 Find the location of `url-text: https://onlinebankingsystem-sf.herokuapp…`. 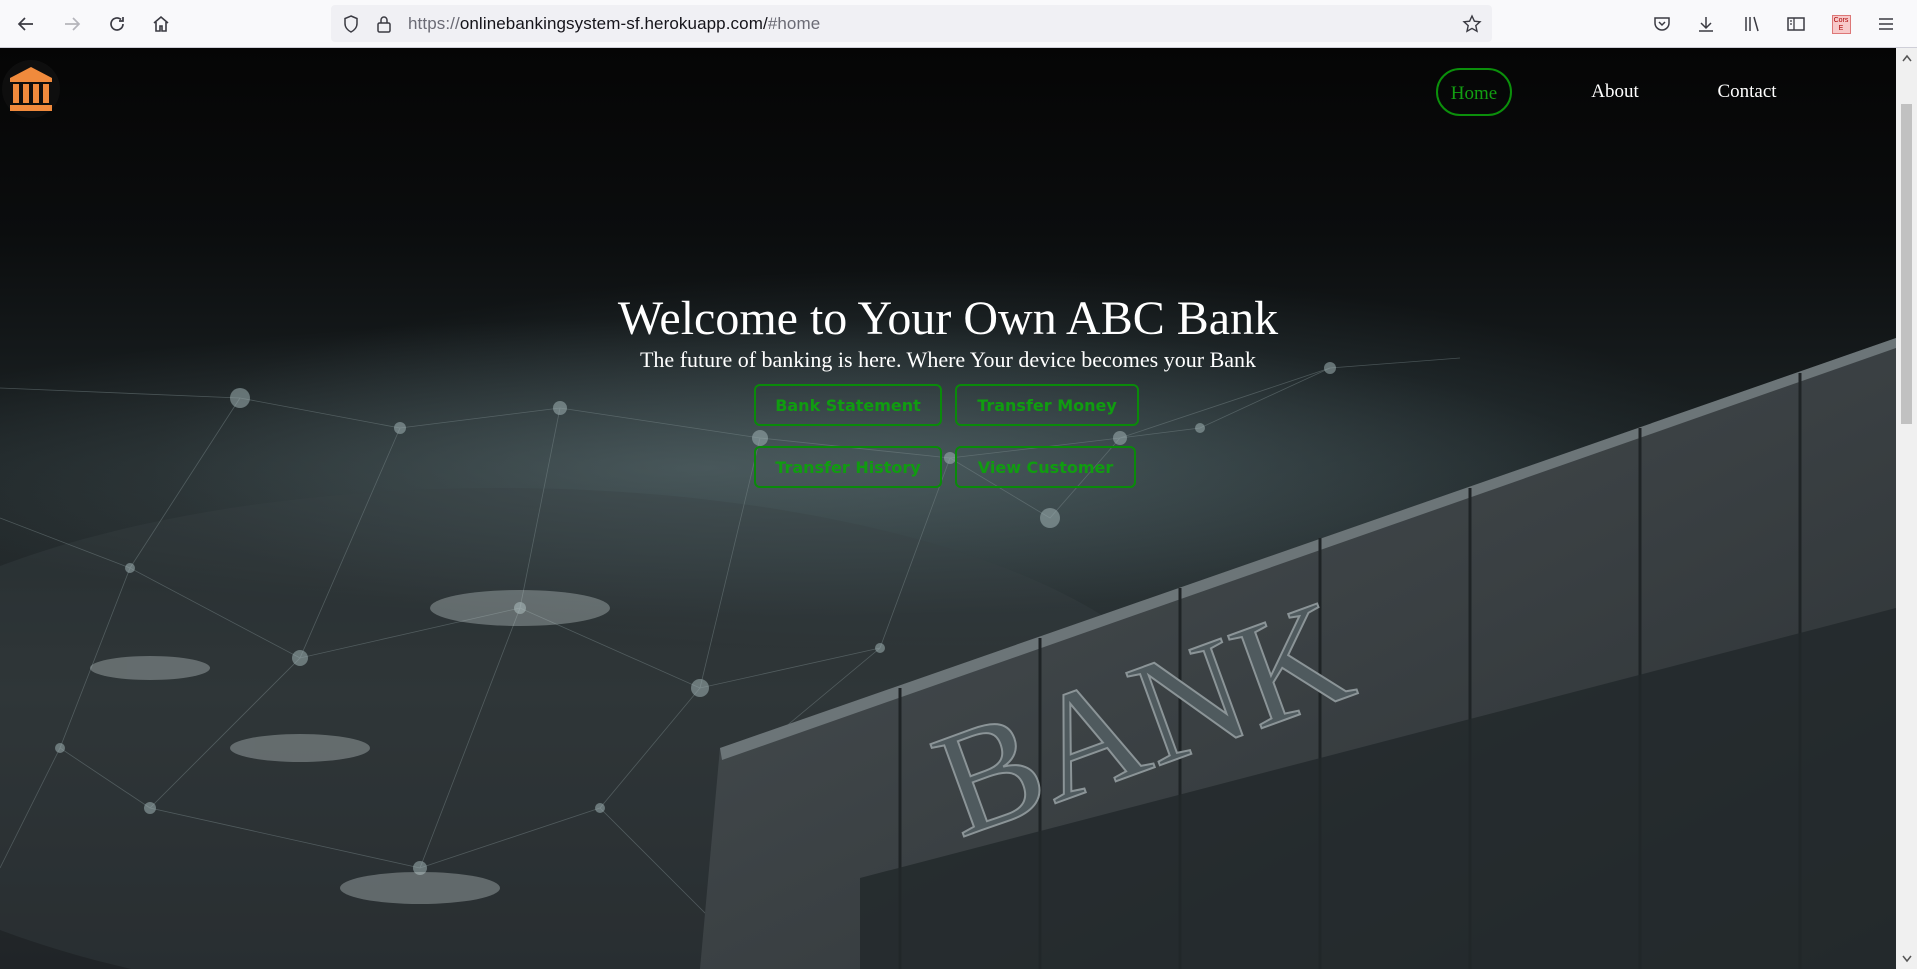

url-text: https://onlinebankingsystem-sf.herokuapp… is located at coordinates (614, 24).